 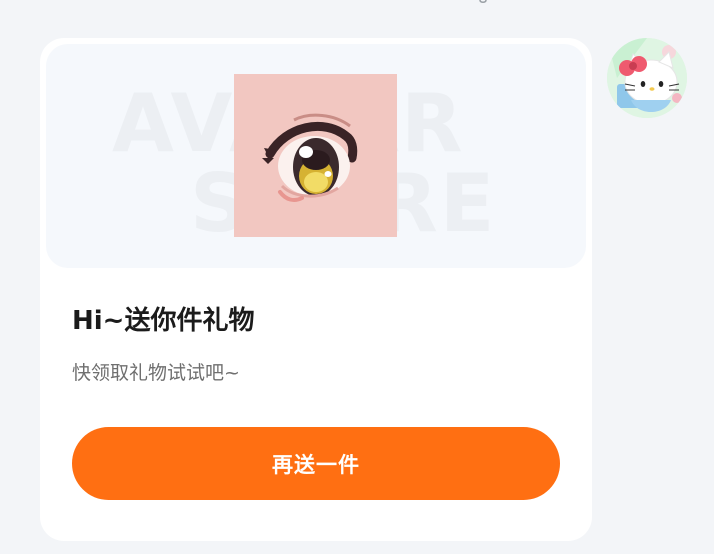 I want to click on card-title: Hi~送你件礼物, so click(x=163, y=321).